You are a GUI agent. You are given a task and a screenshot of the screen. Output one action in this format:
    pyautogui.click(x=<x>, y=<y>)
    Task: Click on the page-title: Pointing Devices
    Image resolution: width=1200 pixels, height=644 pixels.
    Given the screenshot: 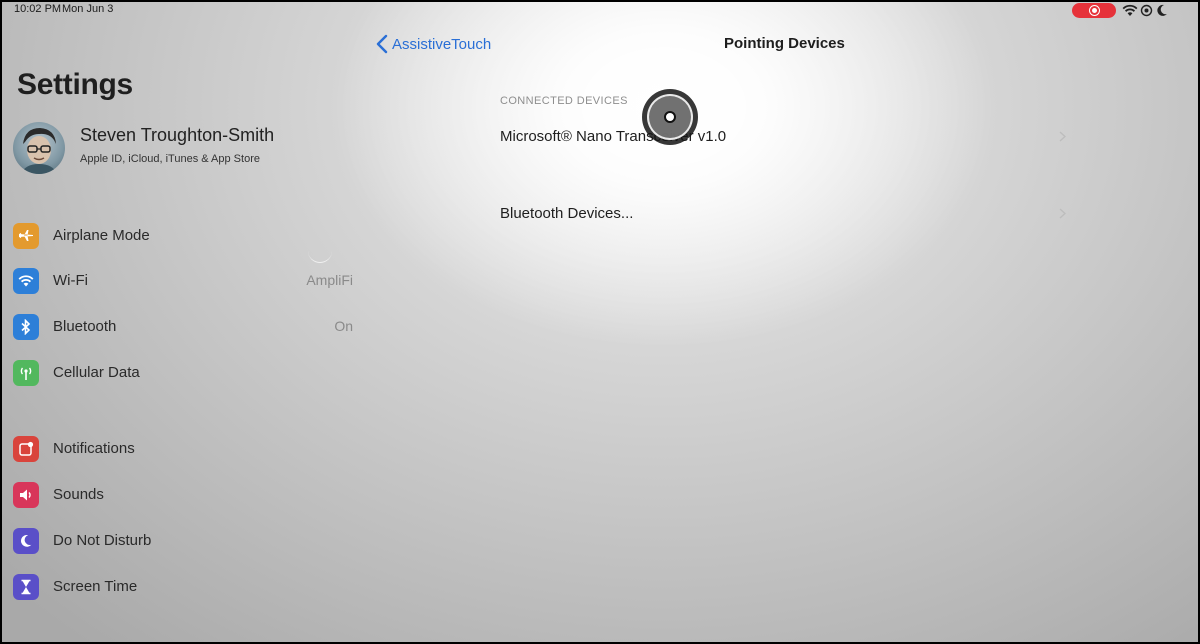 What is the action you would take?
    pyautogui.click(x=784, y=43)
    